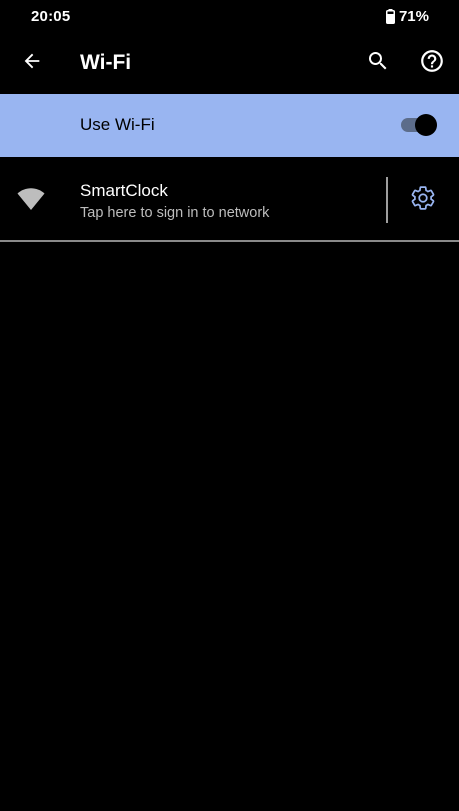 This screenshot has height=811, width=459. Describe the element at coordinates (413, 16) in the screenshot. I see `battery-percent: 71%` at that location.